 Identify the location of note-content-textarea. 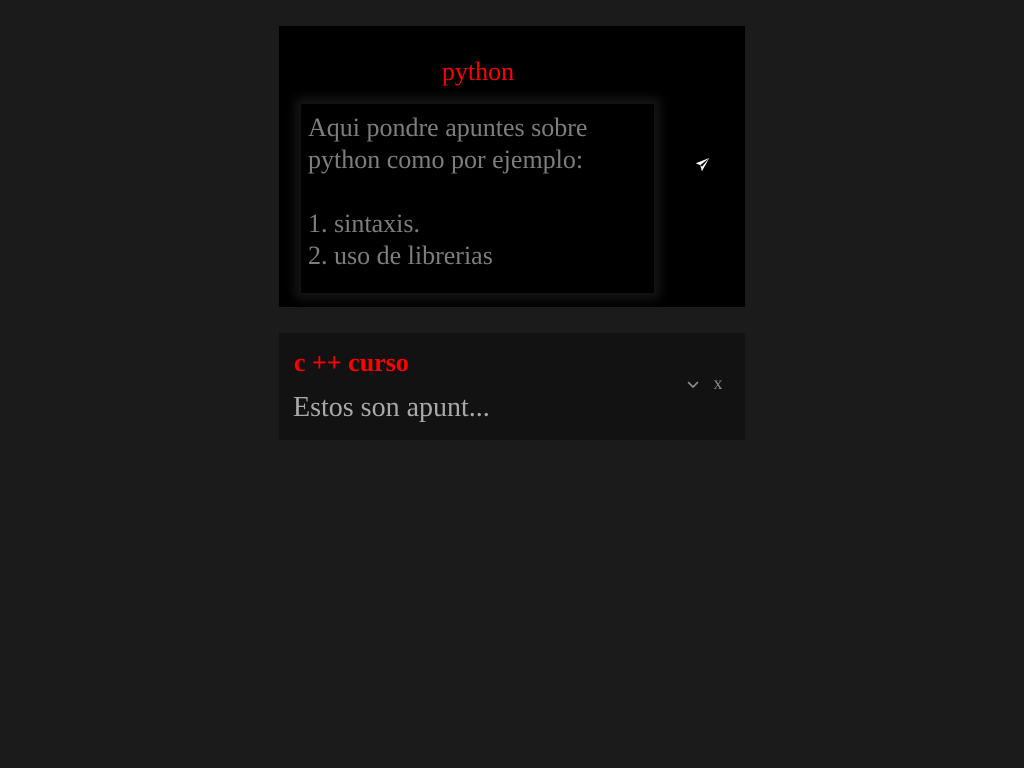
(477, 198).